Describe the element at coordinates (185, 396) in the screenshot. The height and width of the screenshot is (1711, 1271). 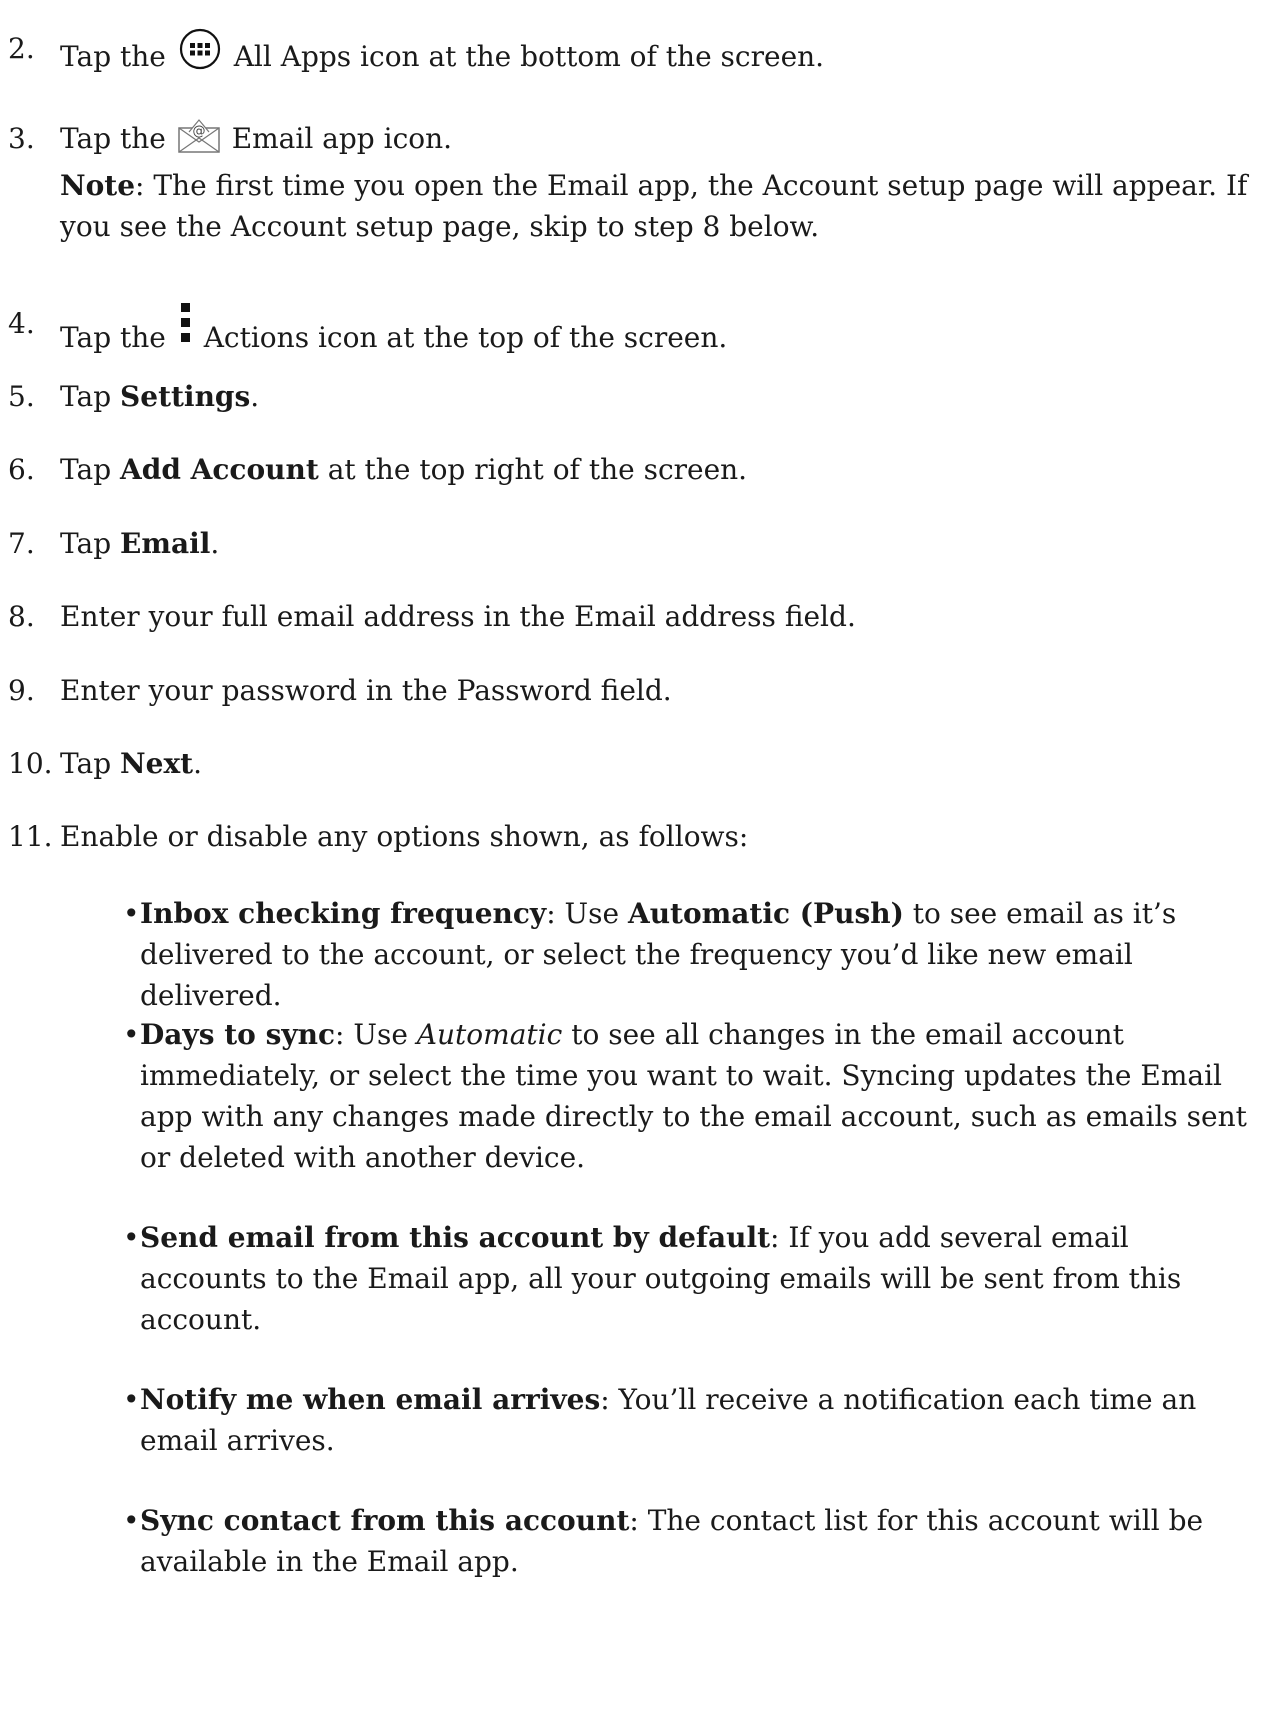
I see `step-bold: Settings` at that location.